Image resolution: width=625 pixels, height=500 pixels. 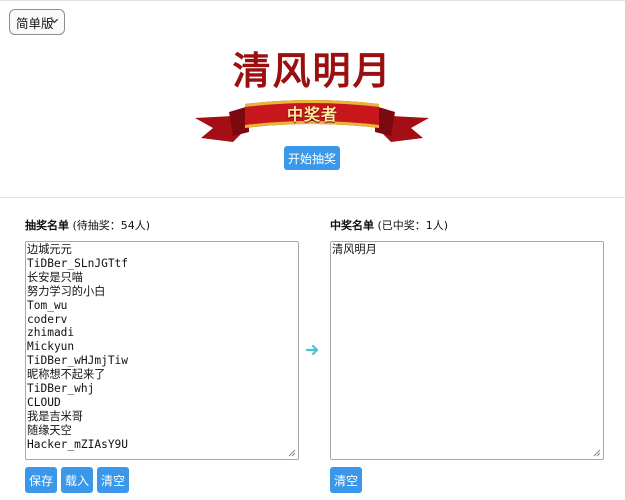 What do you see at coordinates (51, 333) in the screenshot?
I see `list-entry: zhimadi` at bounding box center [51, 333].